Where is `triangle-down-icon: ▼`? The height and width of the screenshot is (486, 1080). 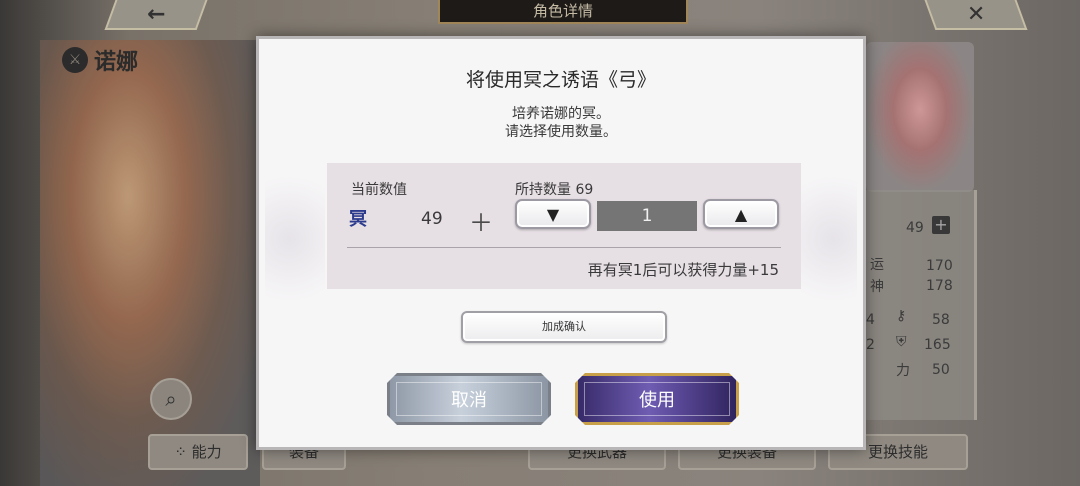 triangle-down-icon: ▼ is located at coordinates (553, 214).